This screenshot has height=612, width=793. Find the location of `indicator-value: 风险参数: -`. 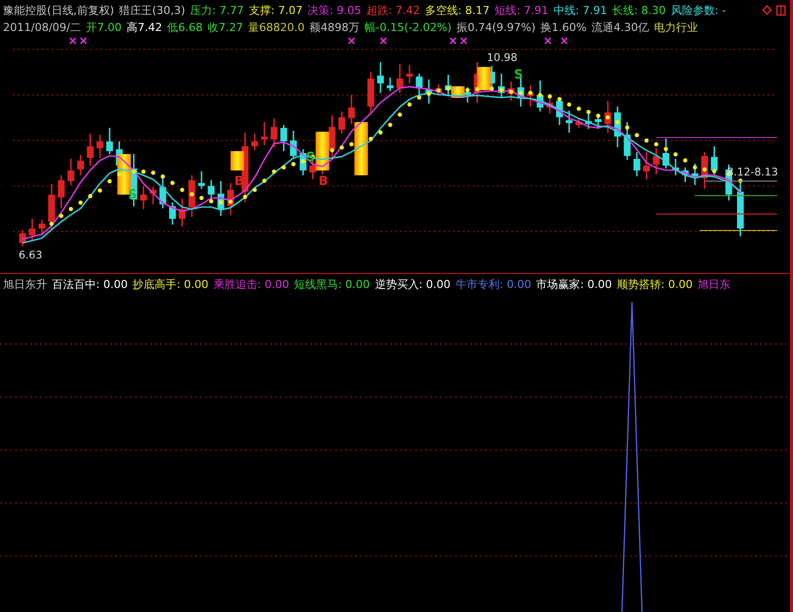

indicator-value: 风险参数: - is located at coordinates (698, 10).